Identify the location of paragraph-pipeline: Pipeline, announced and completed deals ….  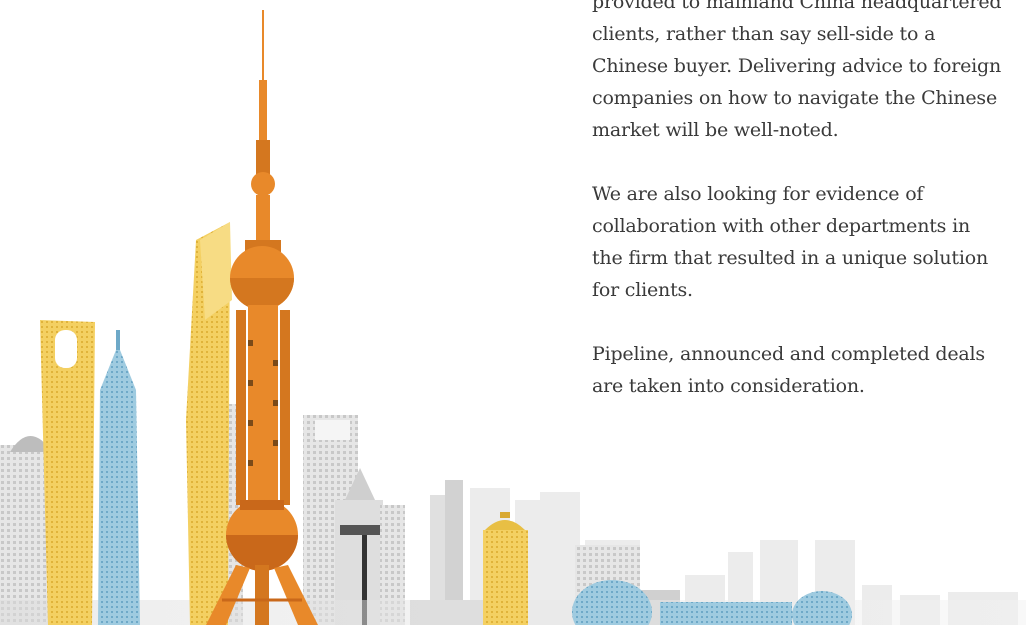
(788, 370).